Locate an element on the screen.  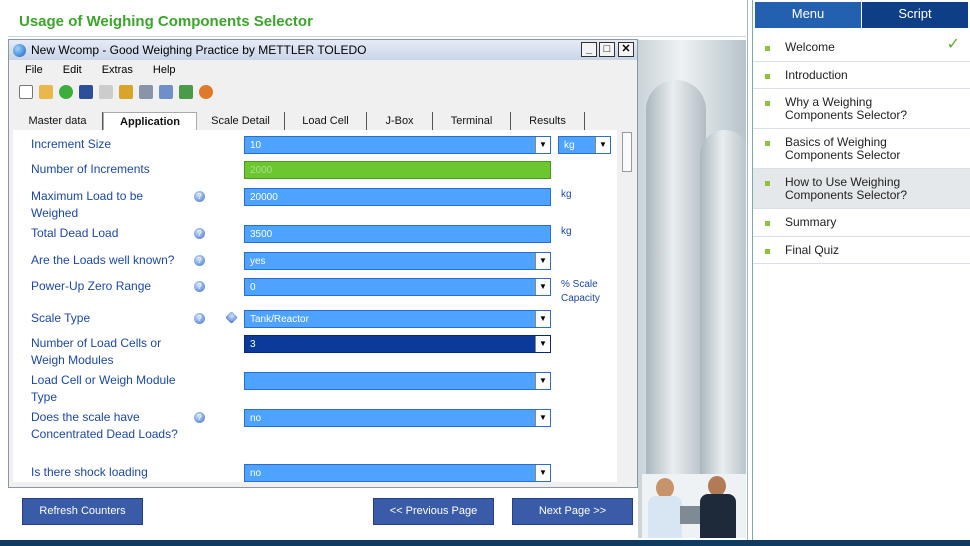
wireless-icon is located at coordinates (206, 92).